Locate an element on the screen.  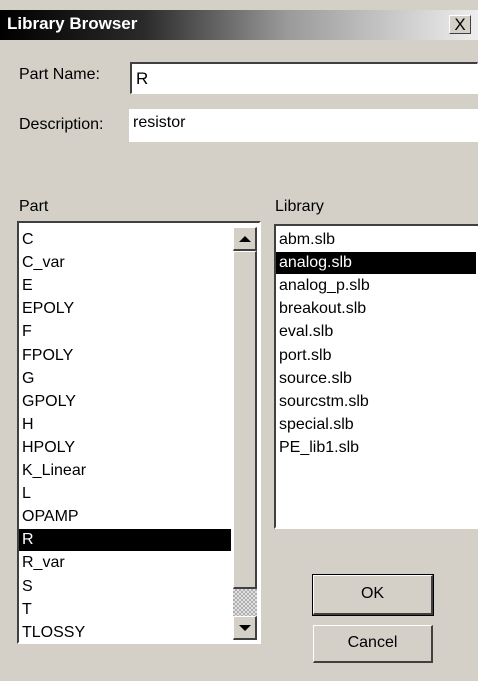
scroll-up-button is located at coordinates (245, 239).